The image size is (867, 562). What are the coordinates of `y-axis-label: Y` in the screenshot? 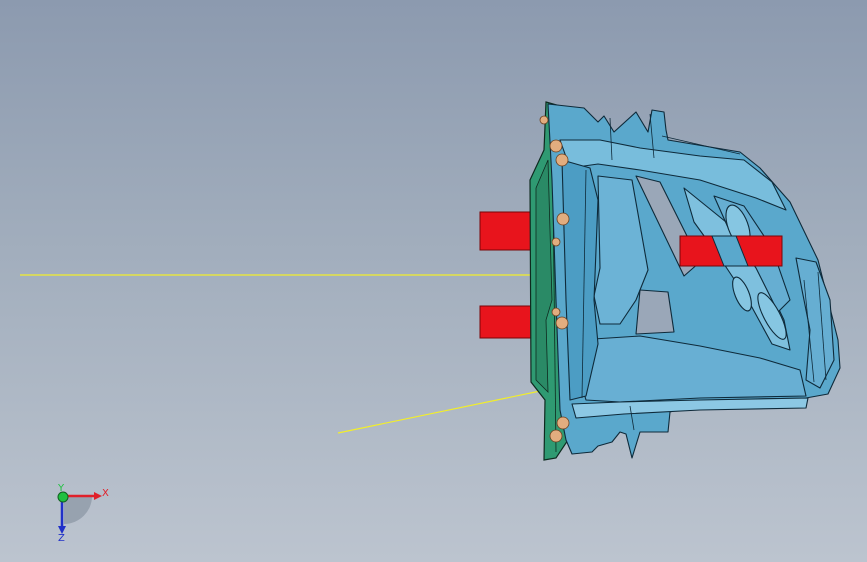 It's located at (61, 488).